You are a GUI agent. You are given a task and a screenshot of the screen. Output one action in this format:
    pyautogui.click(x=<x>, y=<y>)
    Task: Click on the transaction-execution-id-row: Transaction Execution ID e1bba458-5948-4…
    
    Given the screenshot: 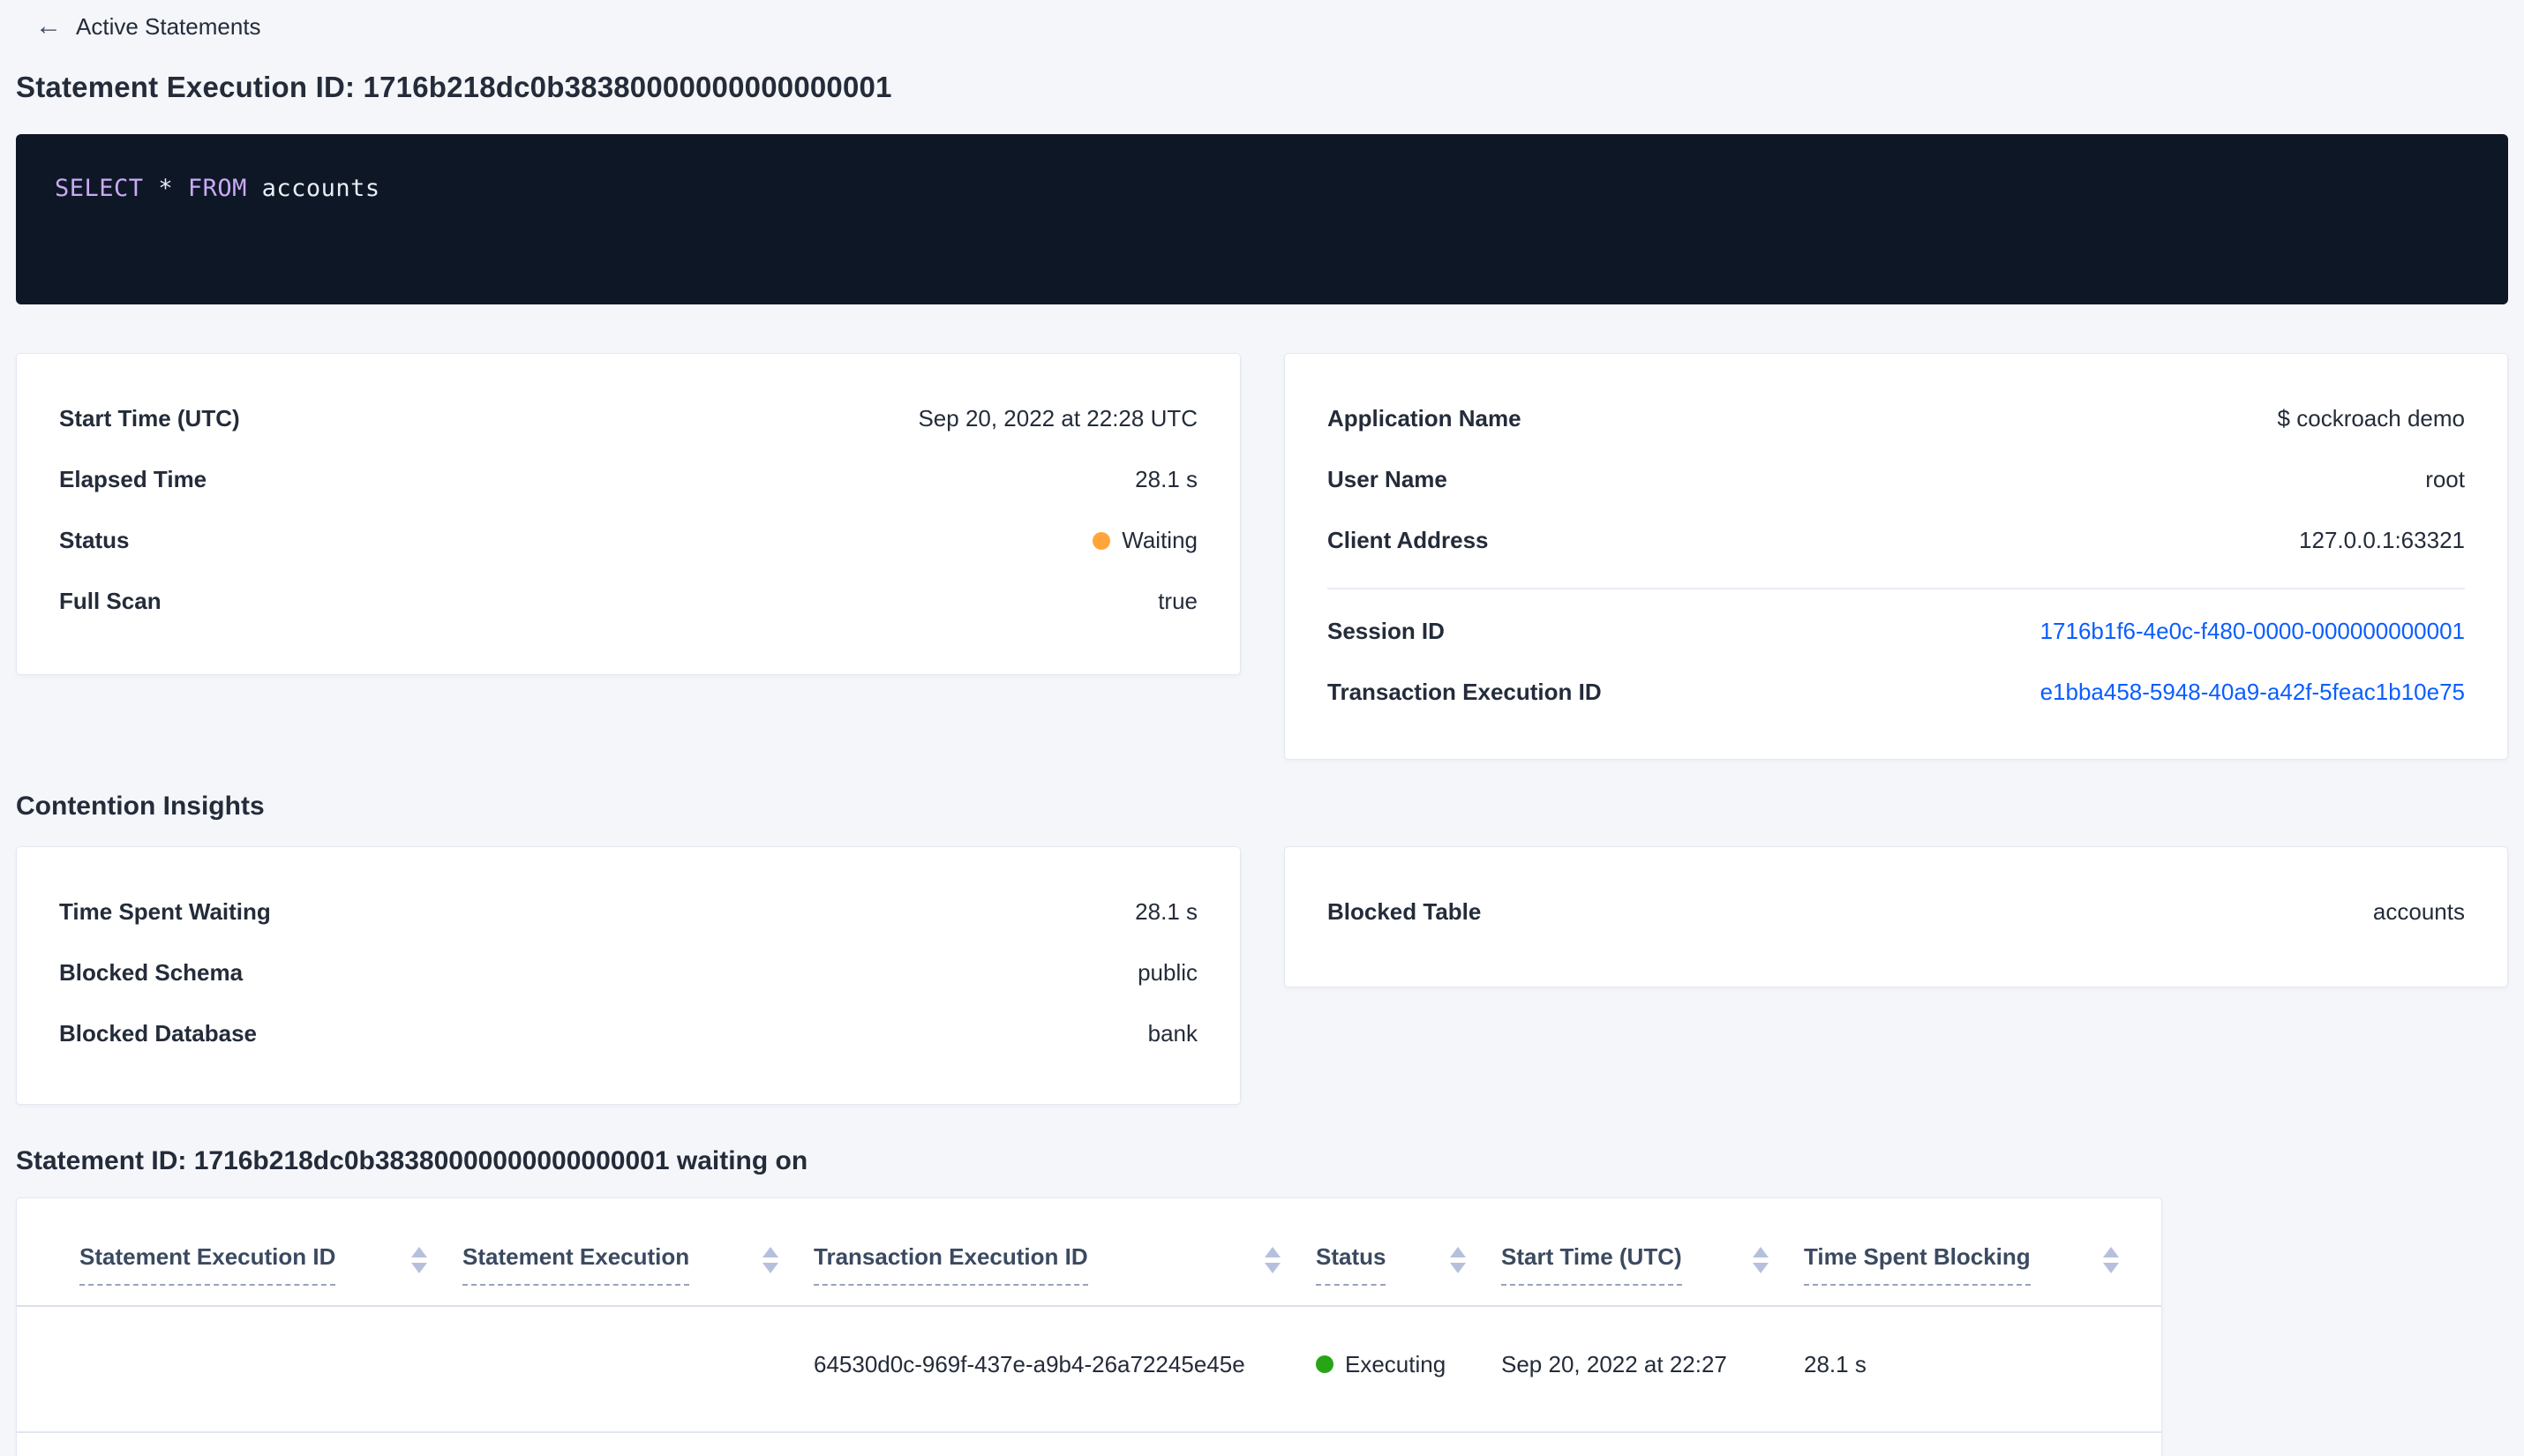 What is the action you would take?
    pyautogui.click(x=1896, y=692)
    